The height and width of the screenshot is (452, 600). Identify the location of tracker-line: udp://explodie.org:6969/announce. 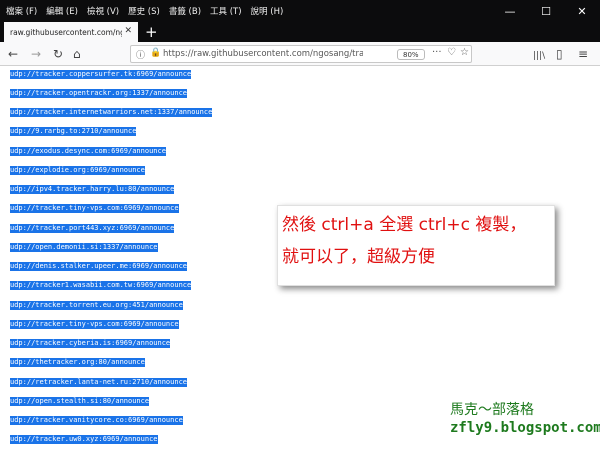
(77, 170).